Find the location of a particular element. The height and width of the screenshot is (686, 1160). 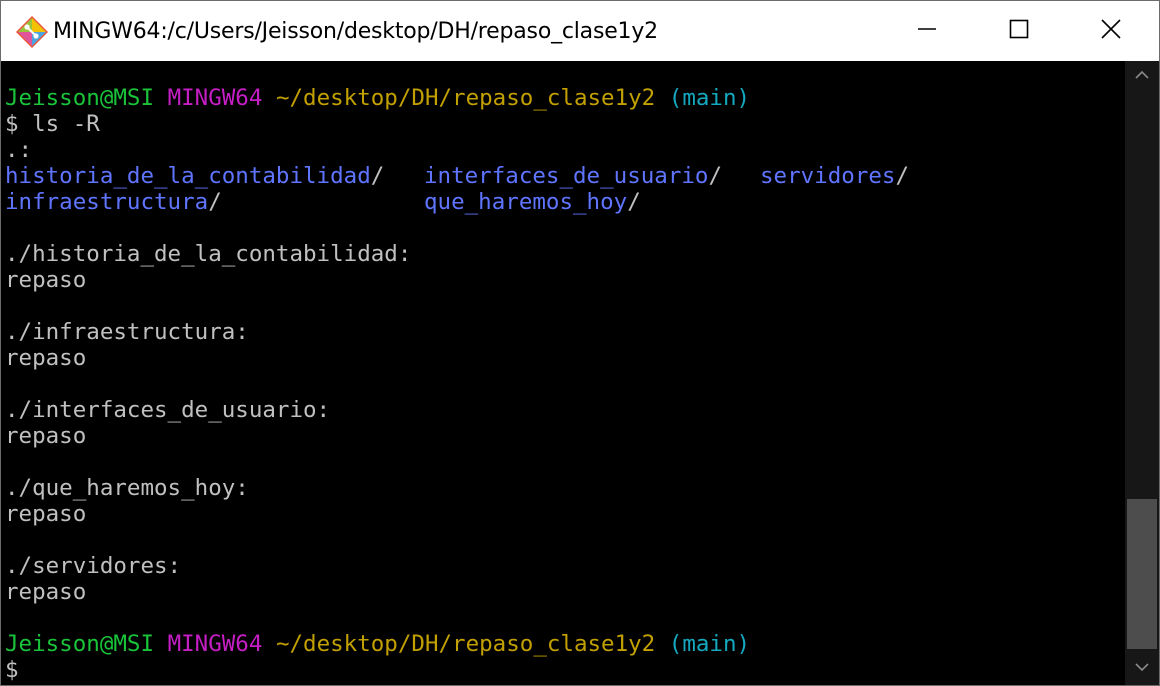

input-line: $ is located at coordinates (12, 670).